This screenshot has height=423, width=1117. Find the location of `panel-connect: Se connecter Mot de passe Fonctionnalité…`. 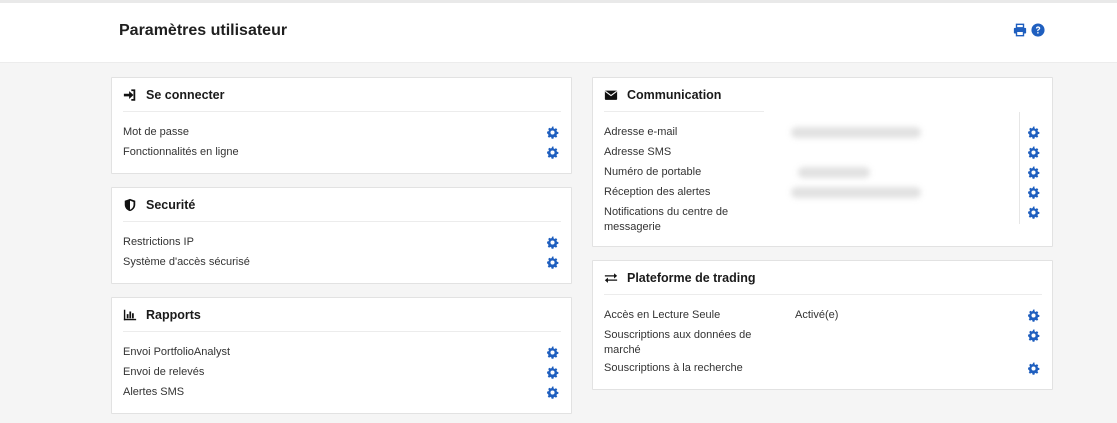

panel-connect: Se connecter Mot de passe Fonctionnalité… is located at coordinates (341, 125).